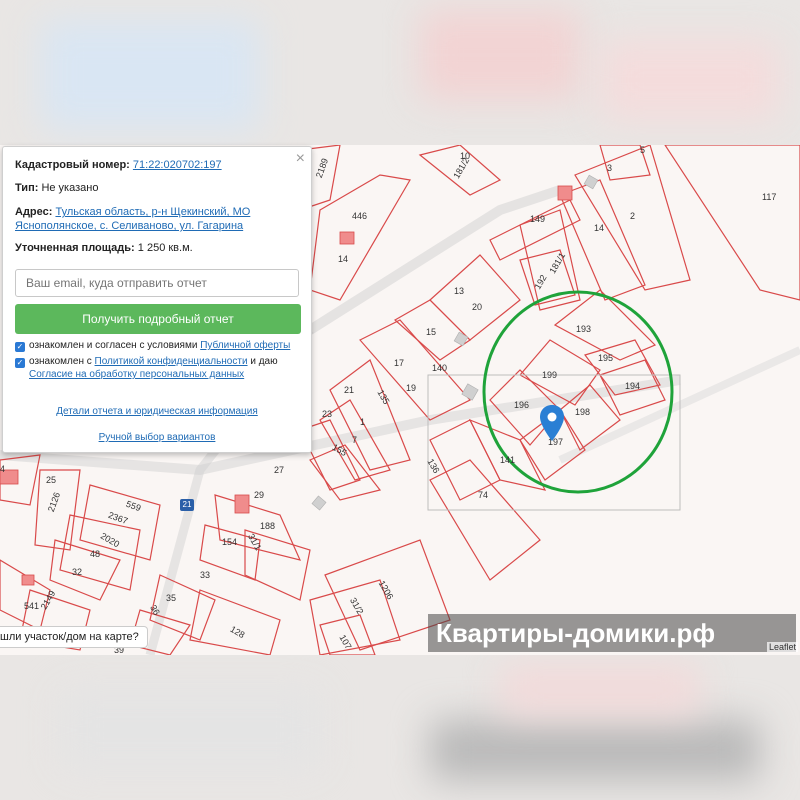 Image resolution: width=800 pixels, height=800 pixels. I want to click on leaflet-attribution: Leaflet, so click(782, 647).